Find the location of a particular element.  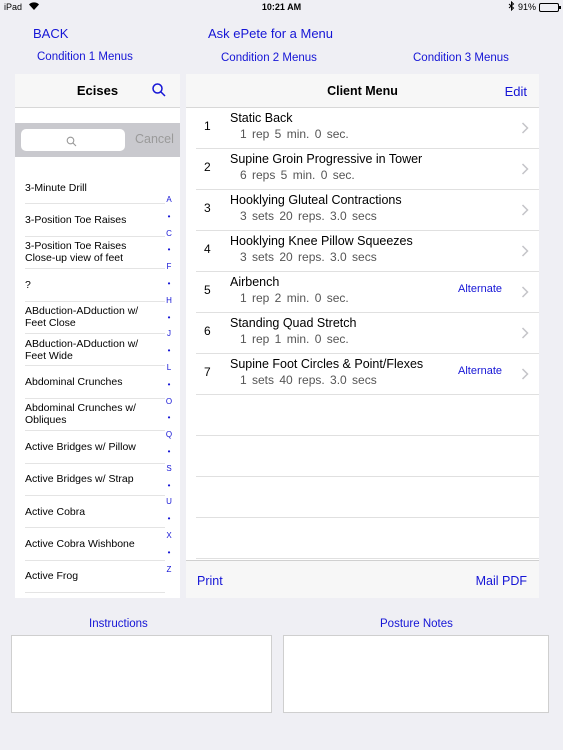

client-menu-title: Client Menu is located at coordinates (362, 91).